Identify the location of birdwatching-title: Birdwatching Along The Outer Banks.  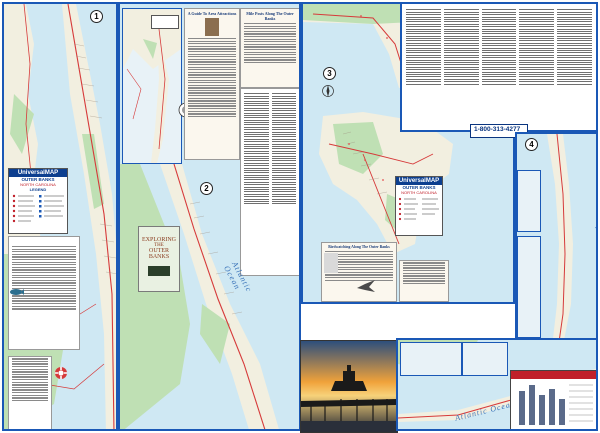
(359, 247).